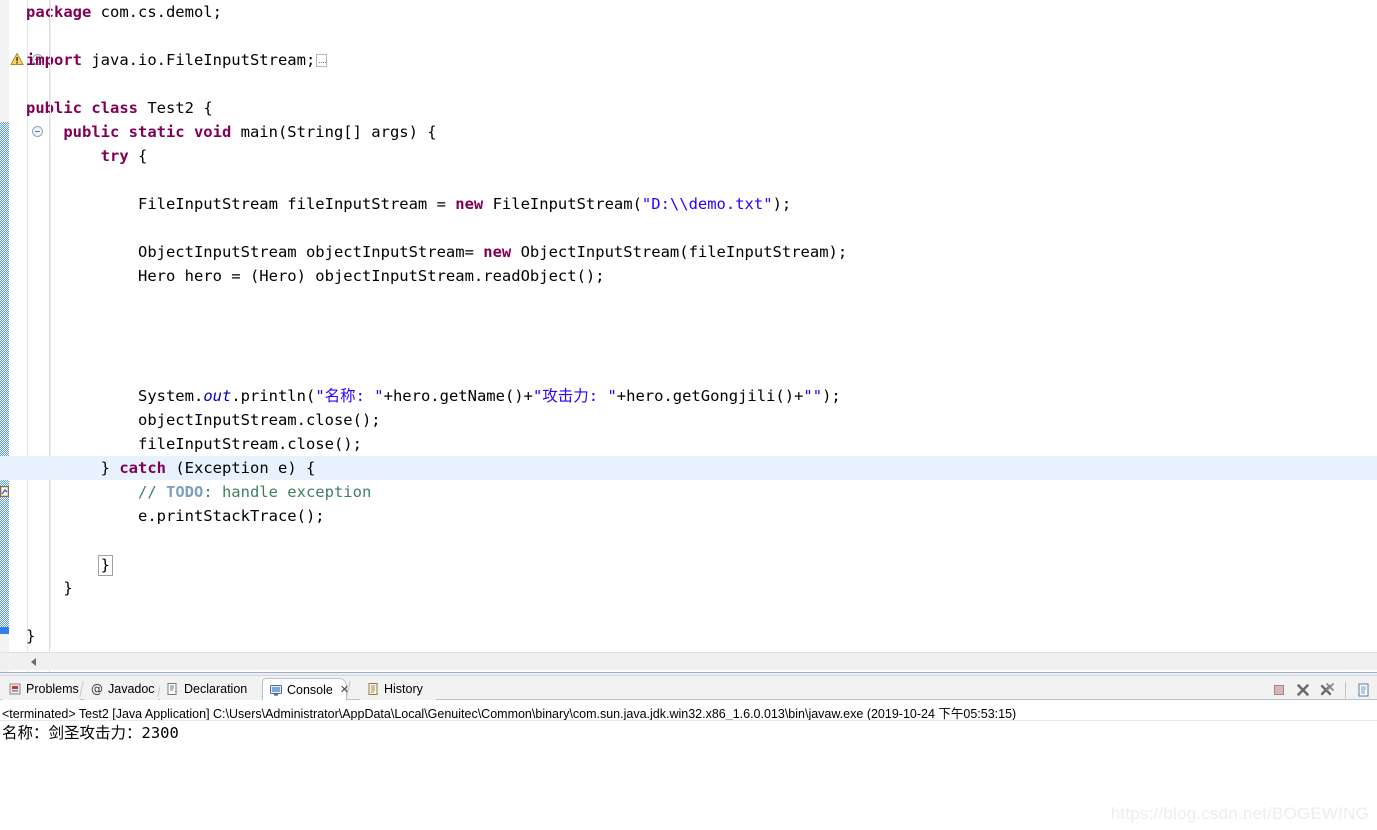 This screenshot has width=1377, height=830. I want to click on code-line: objectInputStream.close();, so click(688, 420).